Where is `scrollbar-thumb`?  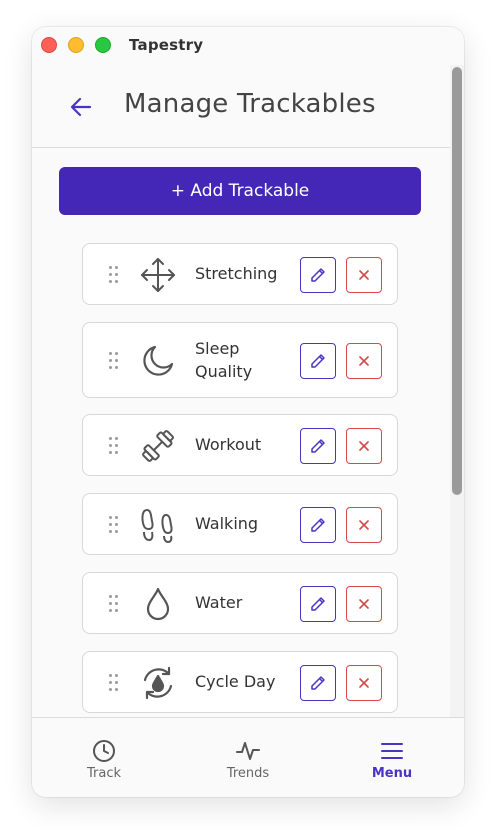 scrollbar-thumb is located at coordinates (457, 281).